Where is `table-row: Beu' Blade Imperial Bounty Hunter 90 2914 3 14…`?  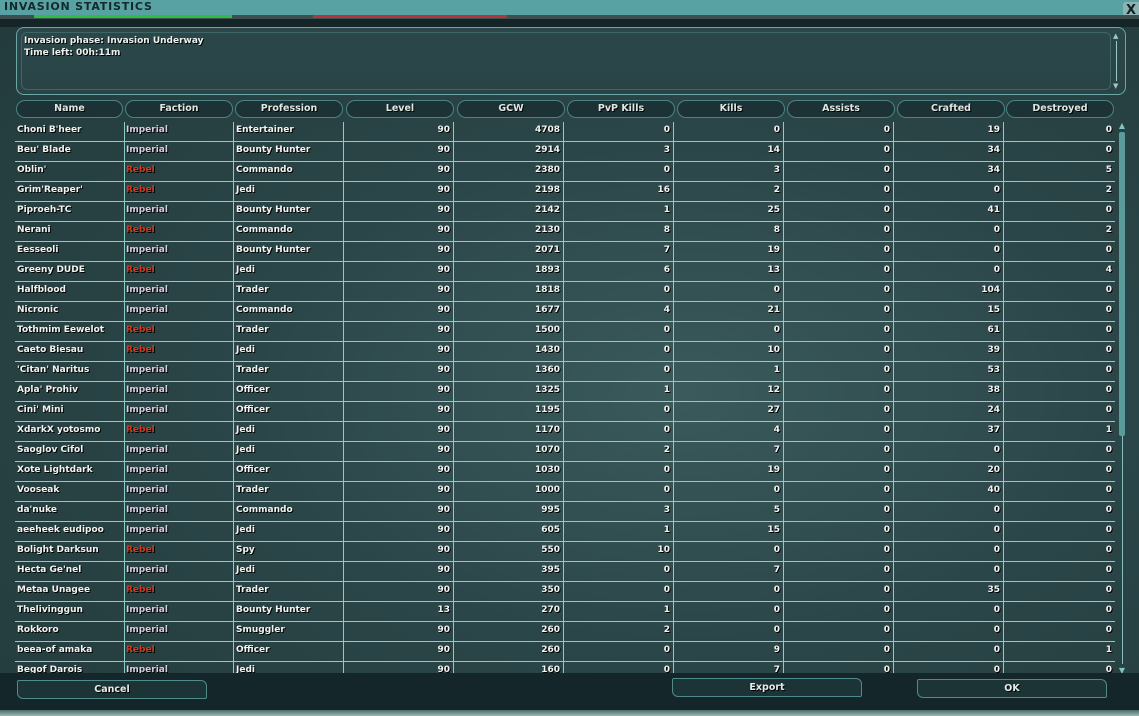
table-row: Beu' Blade Imperial Bounty Hunter 90 2914 3 14… is located at coordinates (565, 152).